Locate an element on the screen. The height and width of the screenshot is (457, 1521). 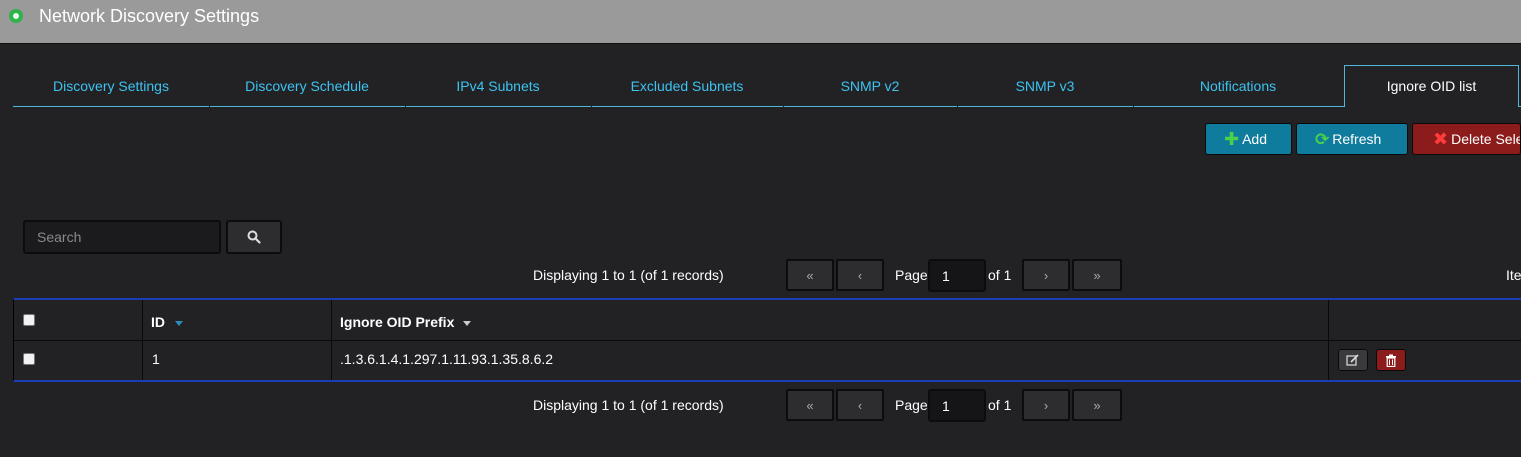
row-prefix-cell: .1.3.6.1.4.1.297.1.11.93.1.35.8.6.2 is located at coordinates (830, 360).